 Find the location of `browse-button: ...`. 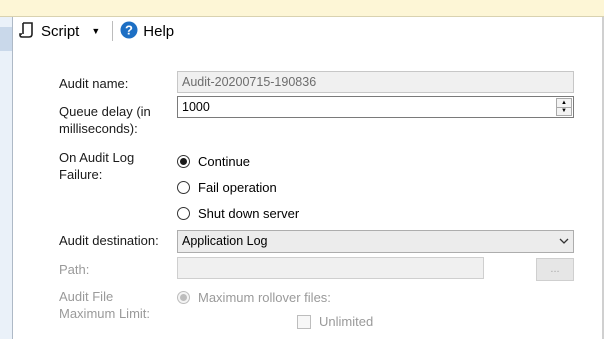

browse-button: ... is located at coordinates (555, 269).